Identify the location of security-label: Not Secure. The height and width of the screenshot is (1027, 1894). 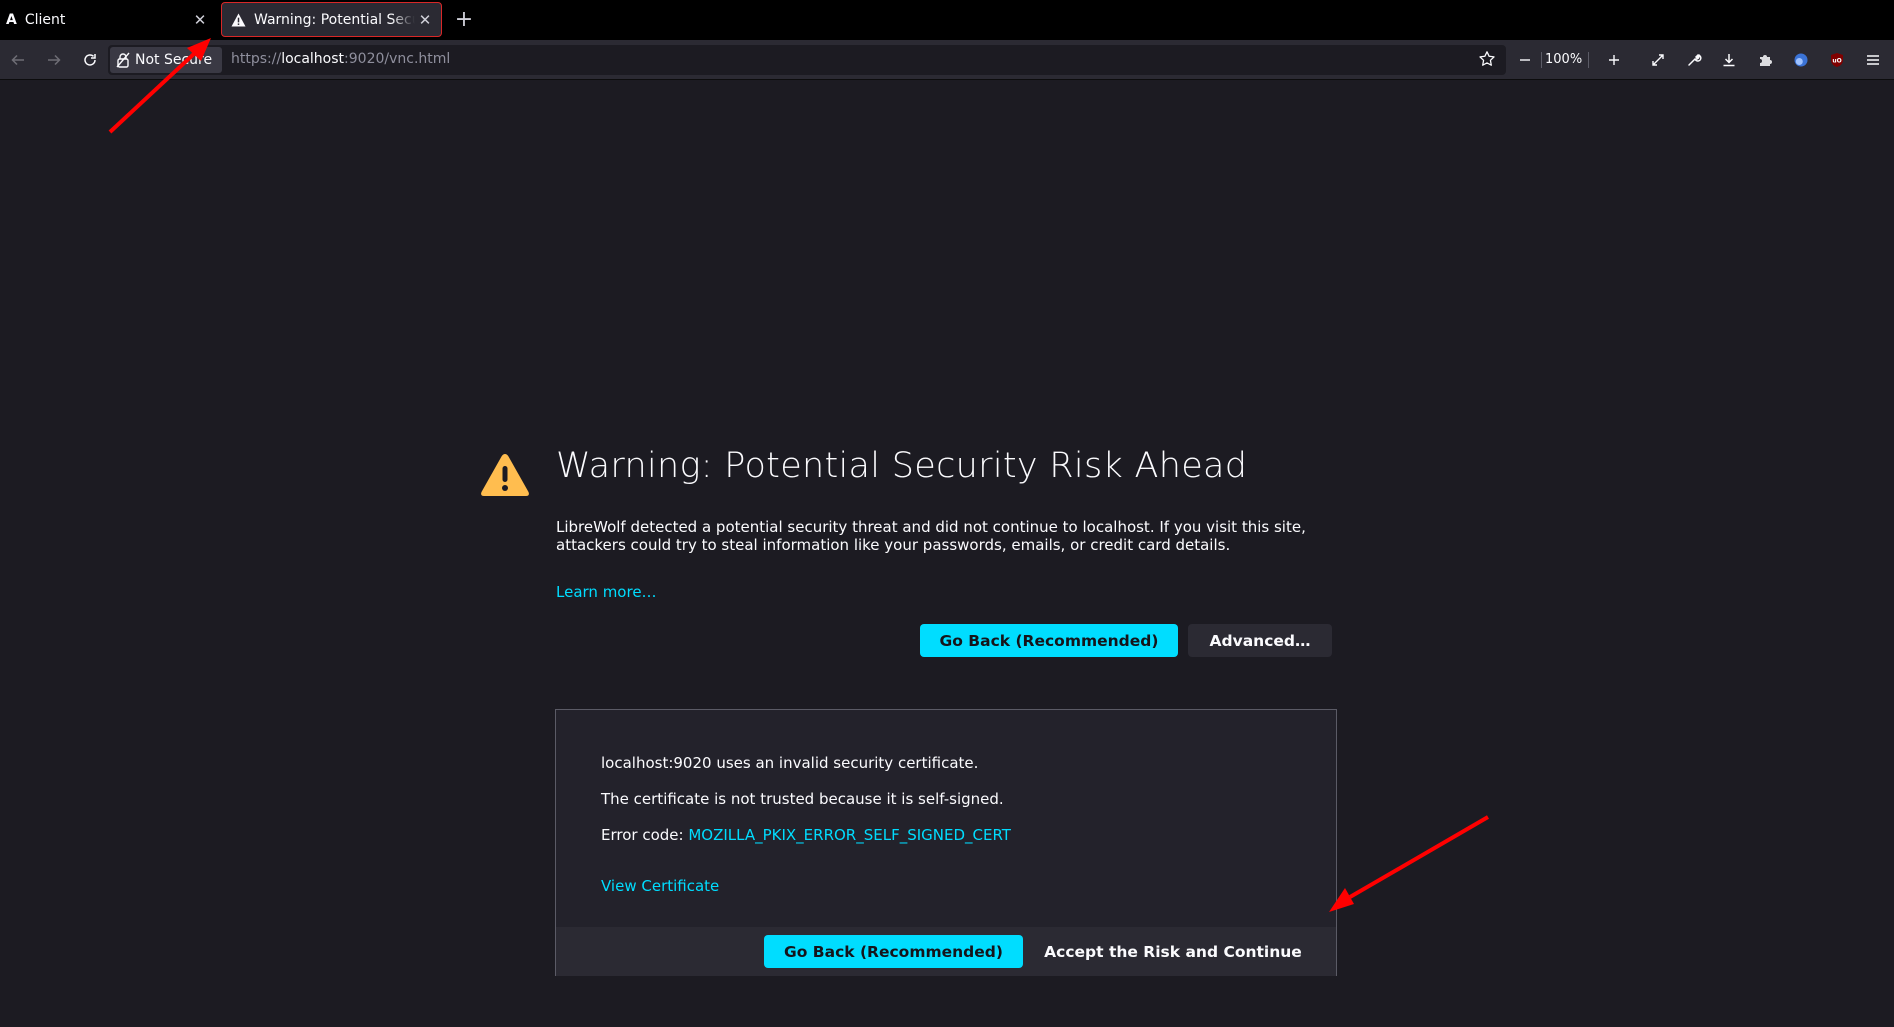
(174, 60).